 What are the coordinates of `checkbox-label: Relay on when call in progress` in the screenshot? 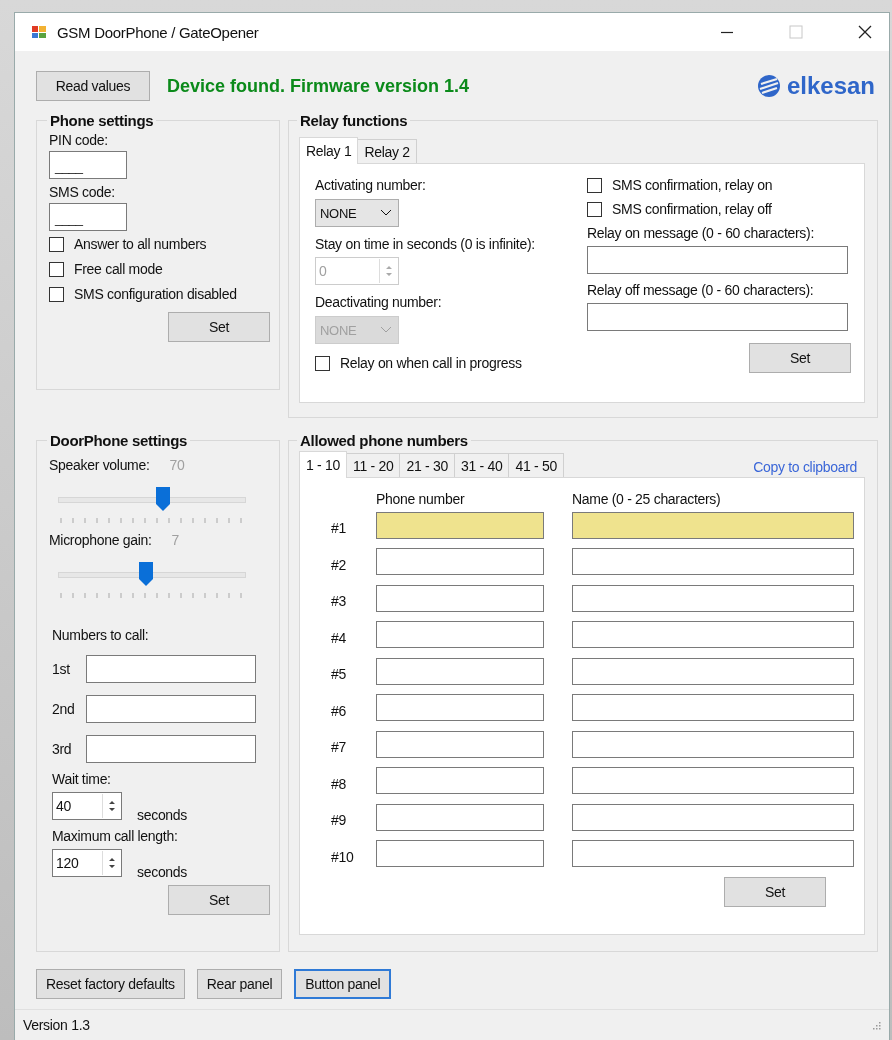 It's located at (431, 363).